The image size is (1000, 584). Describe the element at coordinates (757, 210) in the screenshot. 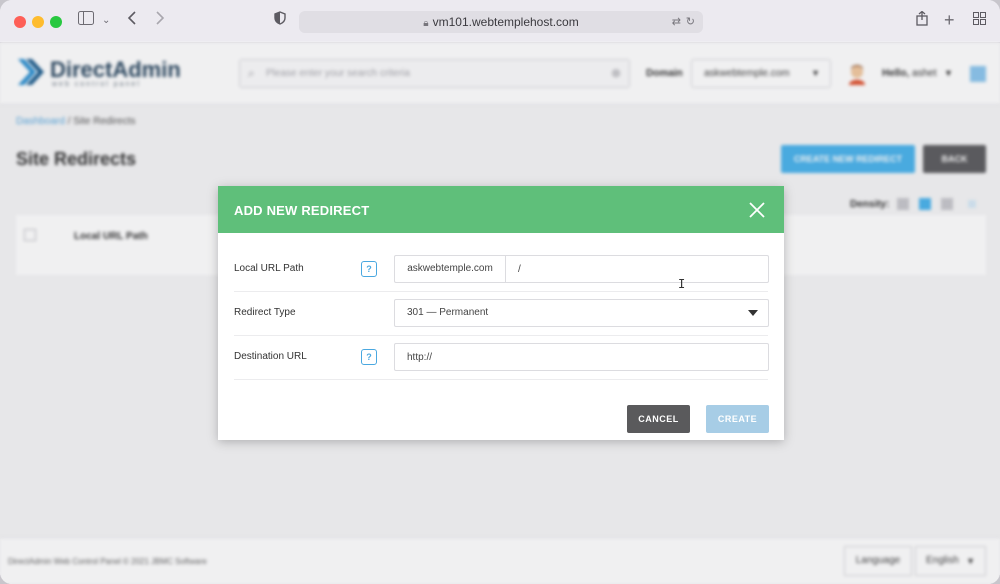

I see `close-icon` at that location.